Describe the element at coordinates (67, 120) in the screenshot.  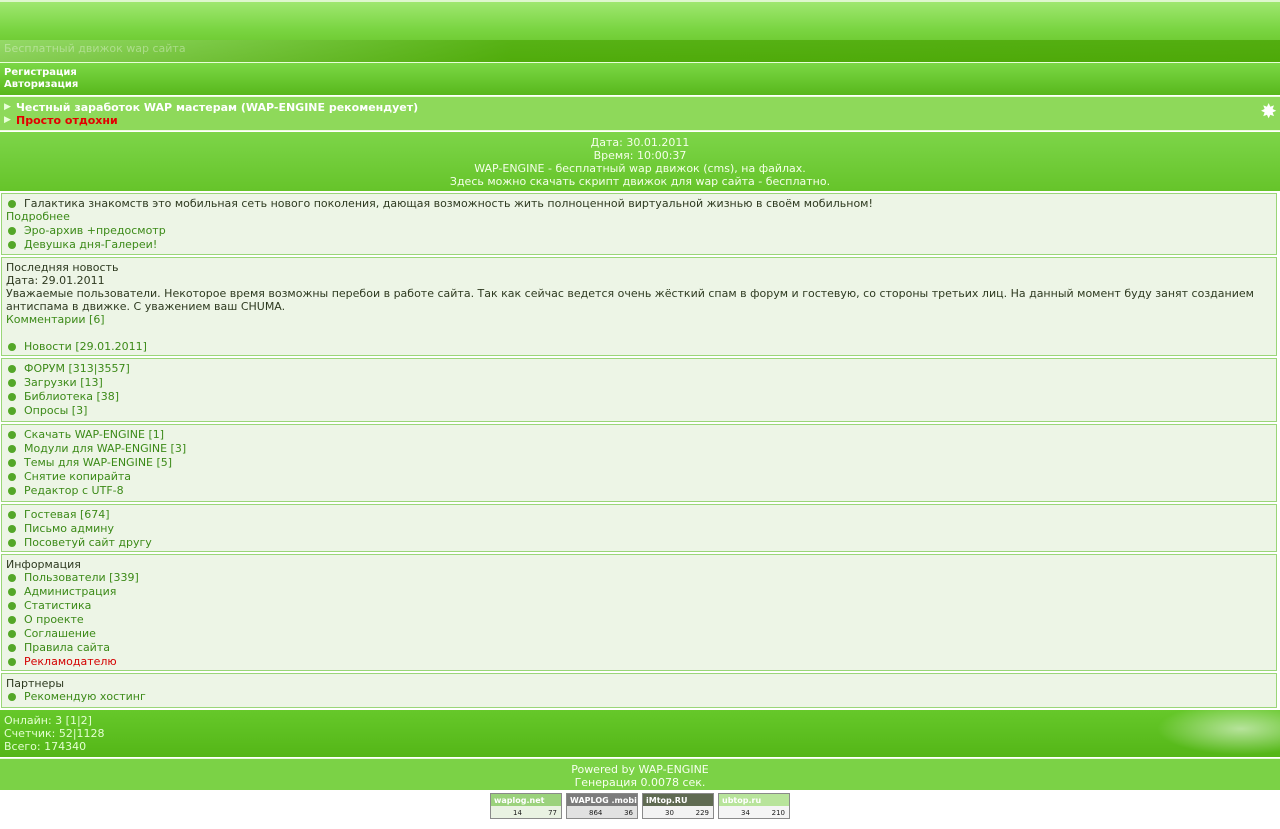
I see `promo-link-relax: Просто отдохни` at that location.